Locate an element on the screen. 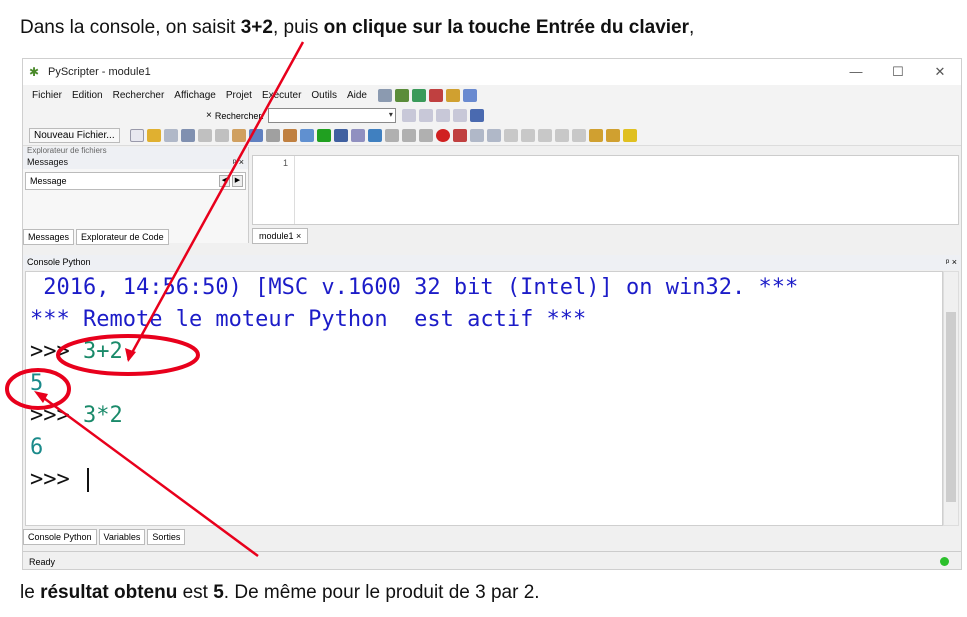 Image resolution: width=967 pixels, height=617 pixels. help-icon is located at coordinates (469, 95).